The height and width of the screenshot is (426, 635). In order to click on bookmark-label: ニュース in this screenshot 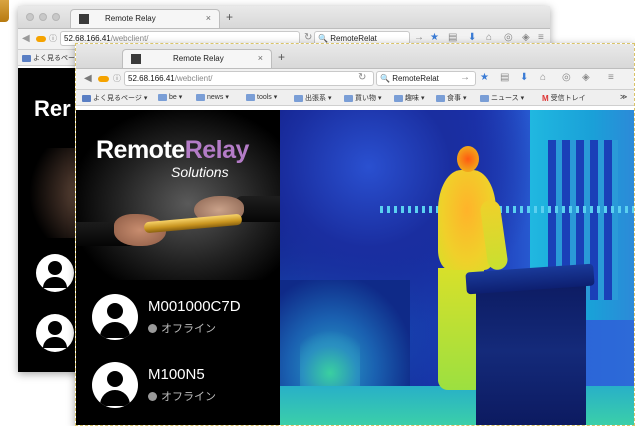, I will do `click(505, 98)`.